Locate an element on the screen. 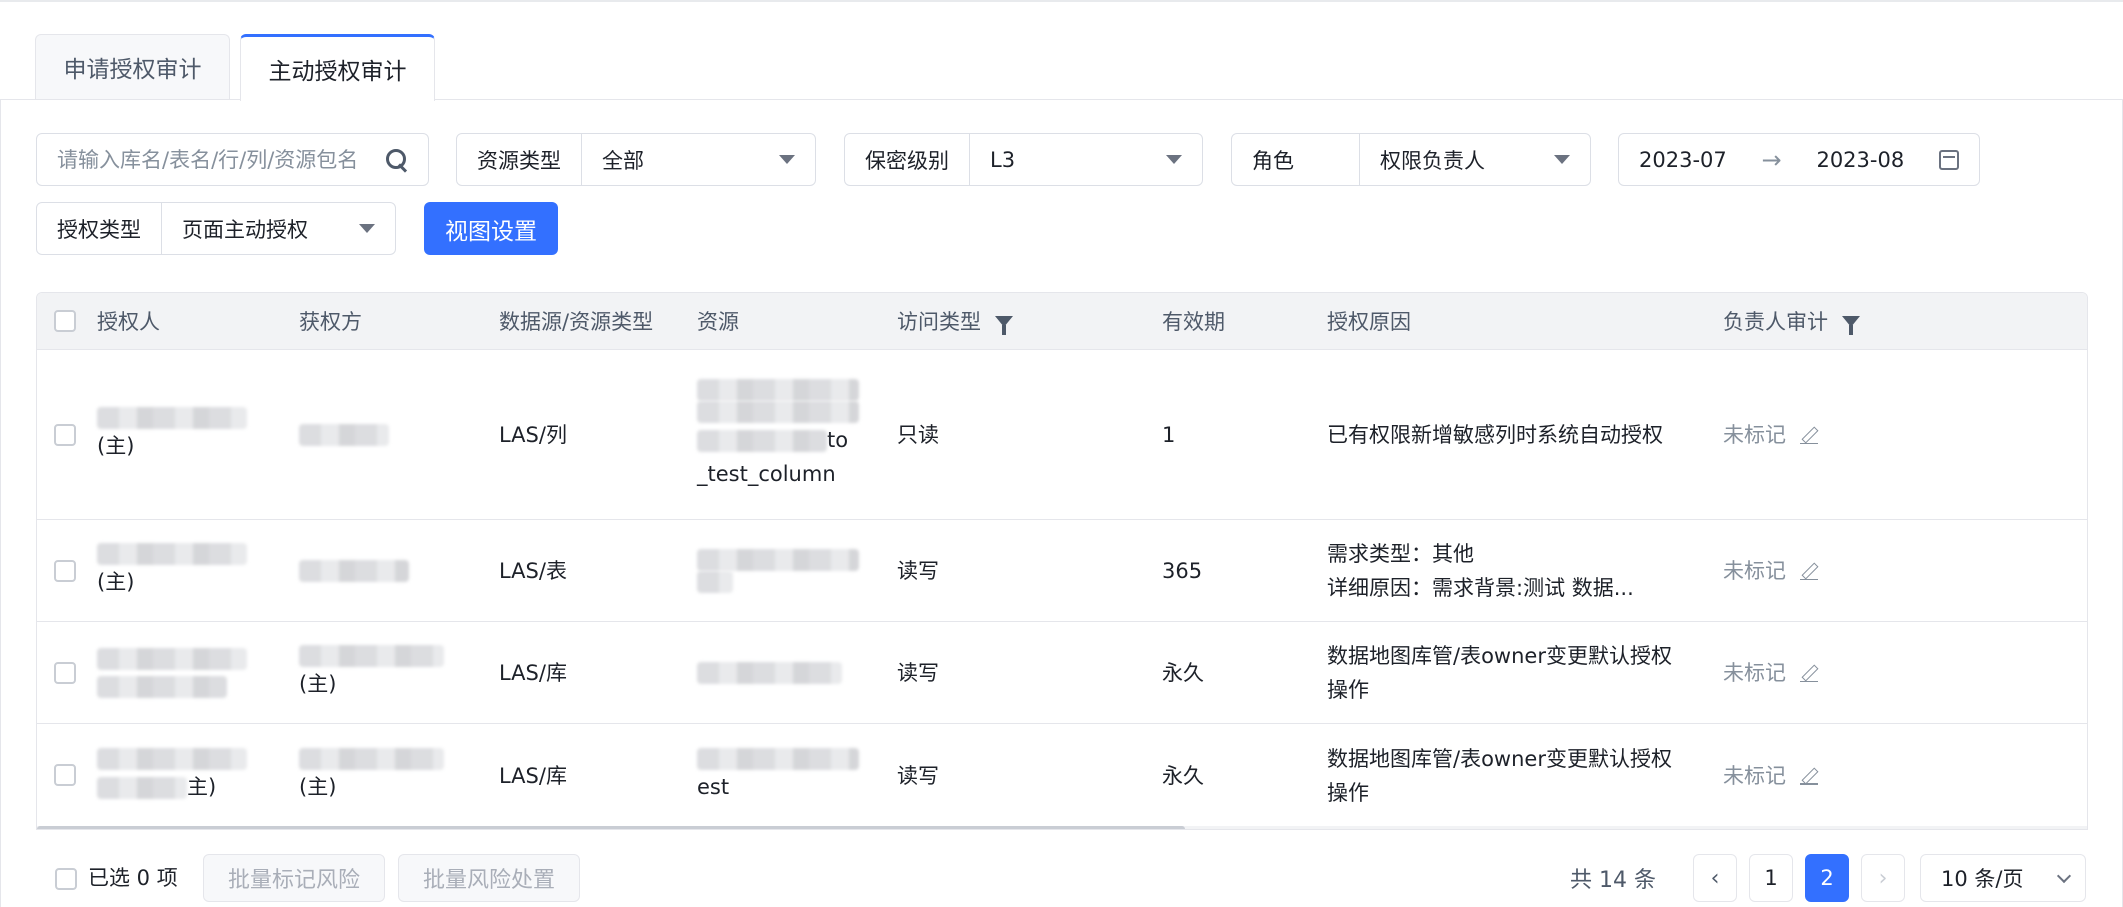 Image resolution: width=2123 pixels, height=907 pixels. auth-type-label: 授权类型 is located at coordinates (99, 228).